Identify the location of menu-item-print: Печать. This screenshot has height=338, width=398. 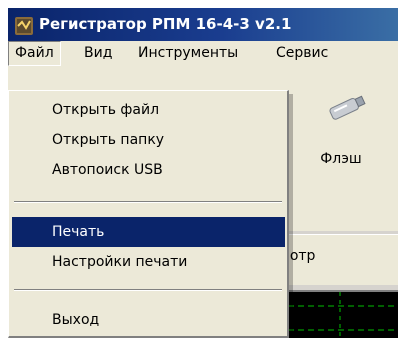
(148, 232).